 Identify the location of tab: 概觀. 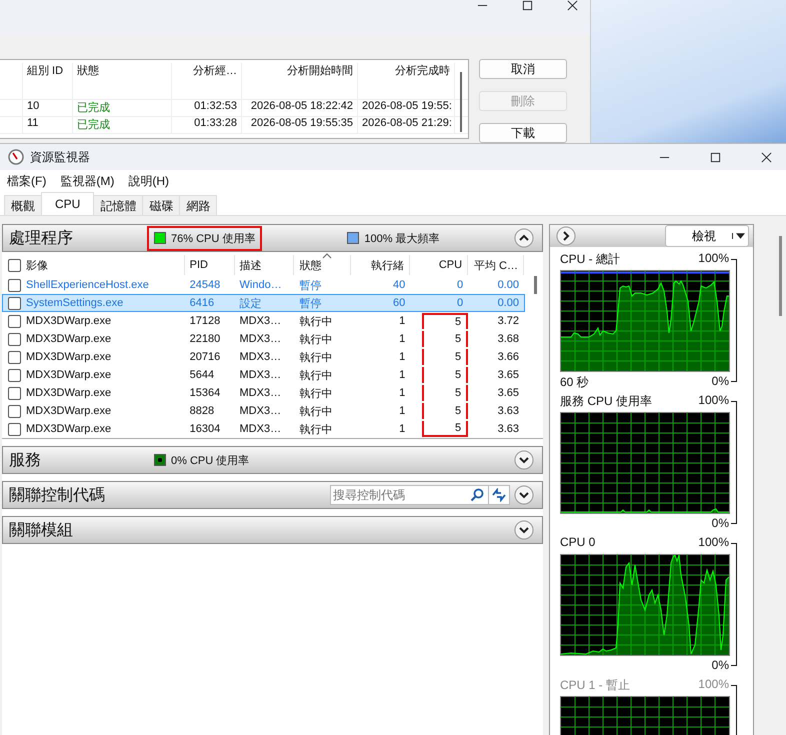
(23, 205).